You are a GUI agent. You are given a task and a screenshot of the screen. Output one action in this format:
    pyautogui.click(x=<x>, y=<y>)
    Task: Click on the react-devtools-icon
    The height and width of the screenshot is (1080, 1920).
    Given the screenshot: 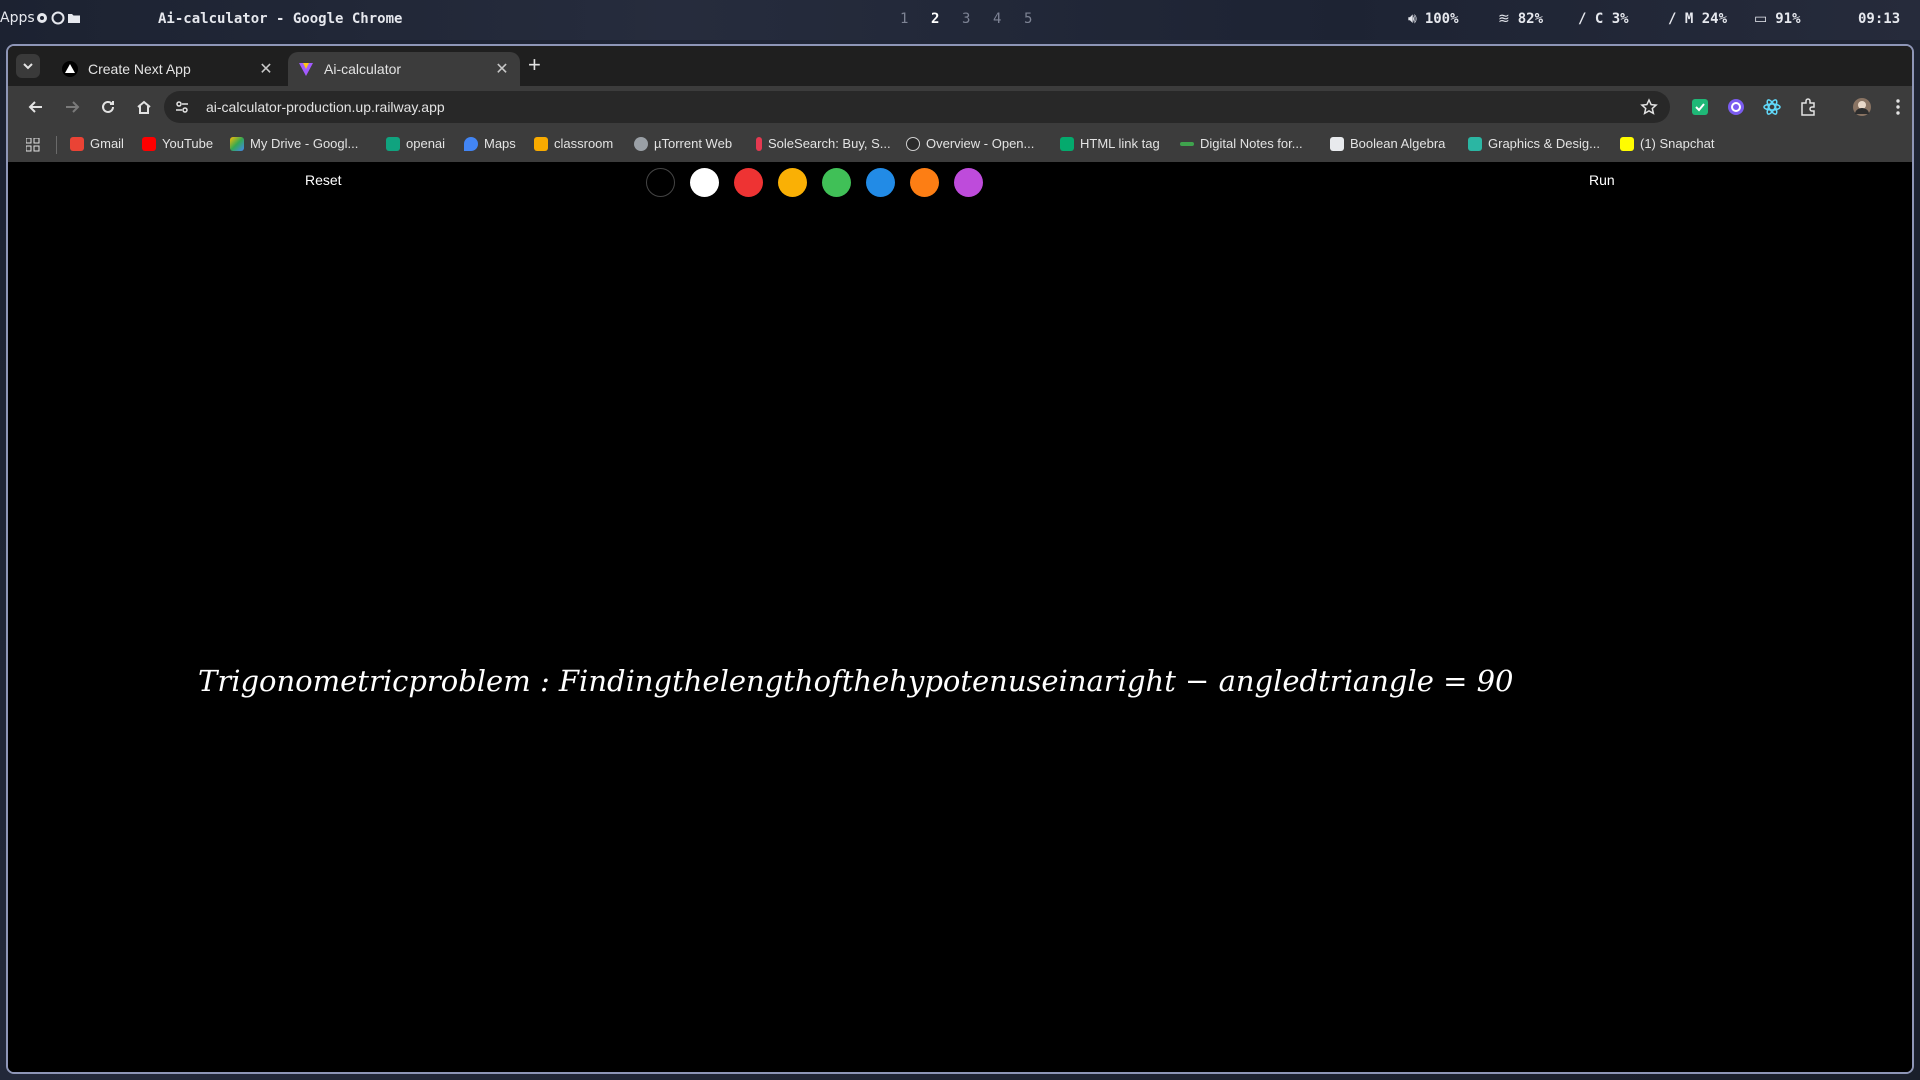 What is the action you would take?
    pyautogui.click(x=1772, y=107)
    